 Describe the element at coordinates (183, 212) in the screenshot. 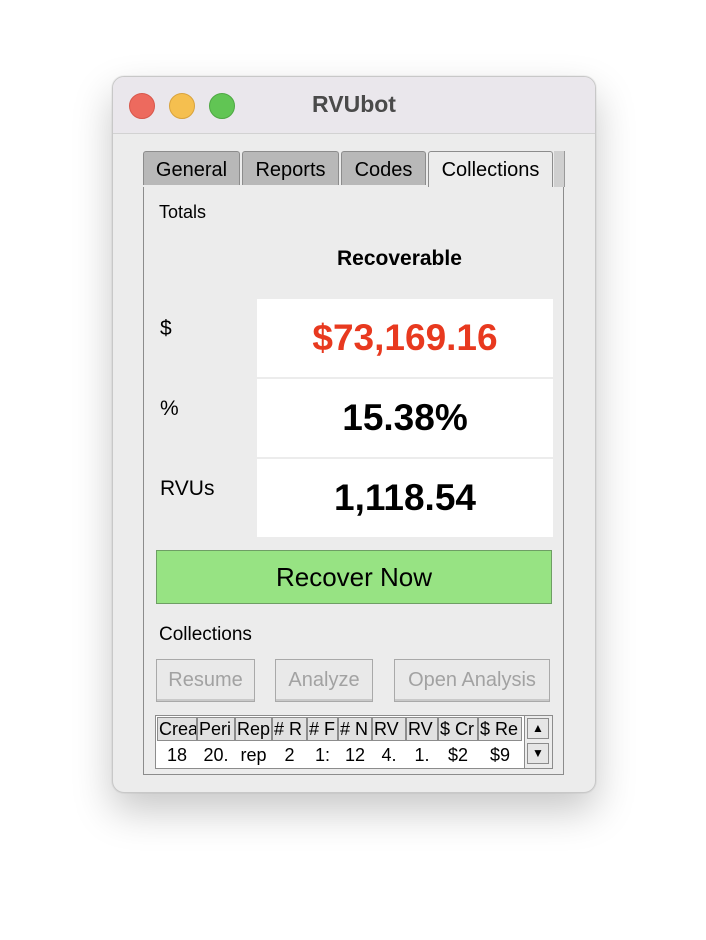

I see `totals-label: Totals` at that location.